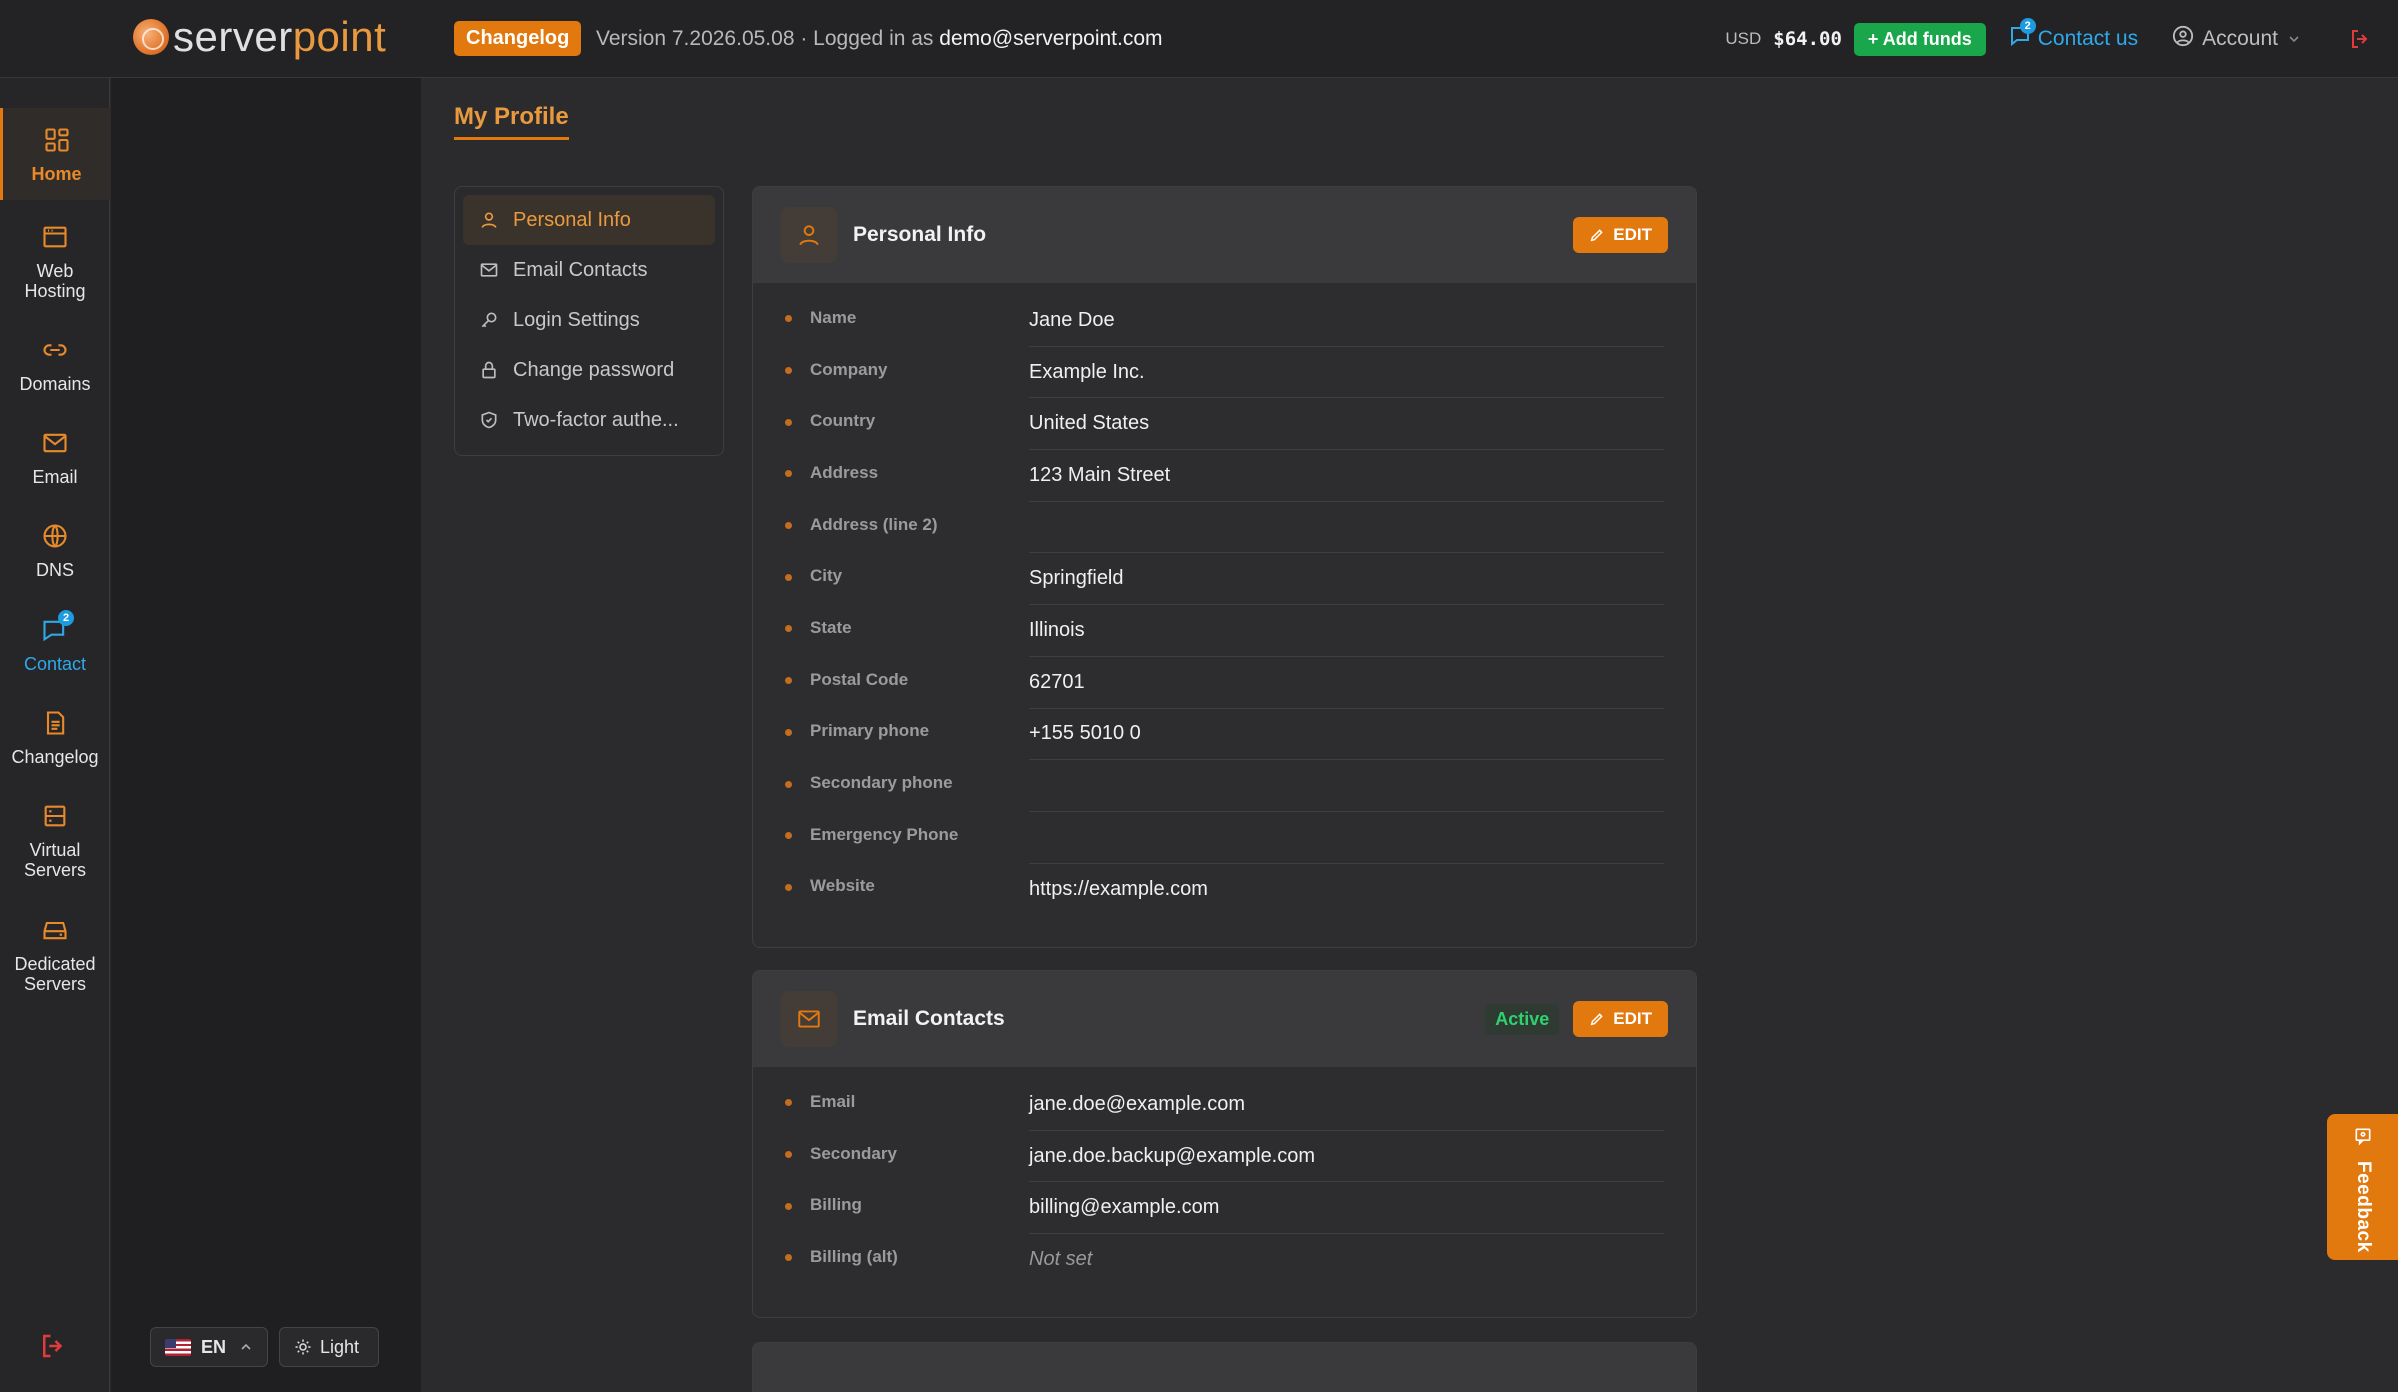  Describe the element at coordinates (55, 757) in the screenshot. I see `sidebar-item-label: Changelog` at that location.